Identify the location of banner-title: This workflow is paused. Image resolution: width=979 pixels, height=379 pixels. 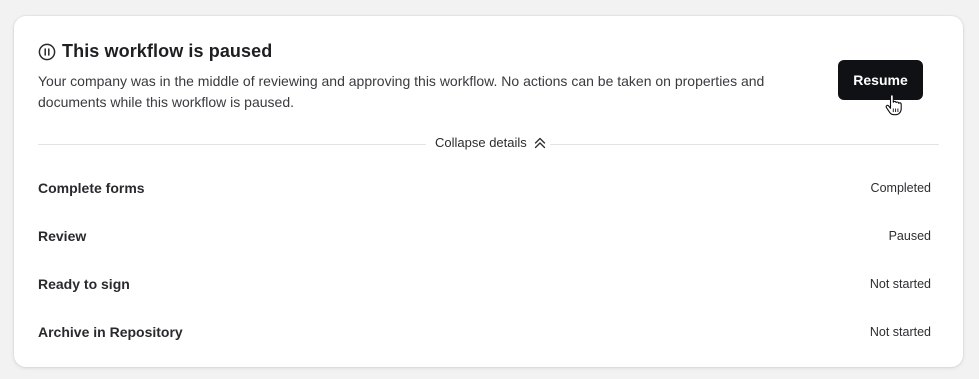
(167, 51).